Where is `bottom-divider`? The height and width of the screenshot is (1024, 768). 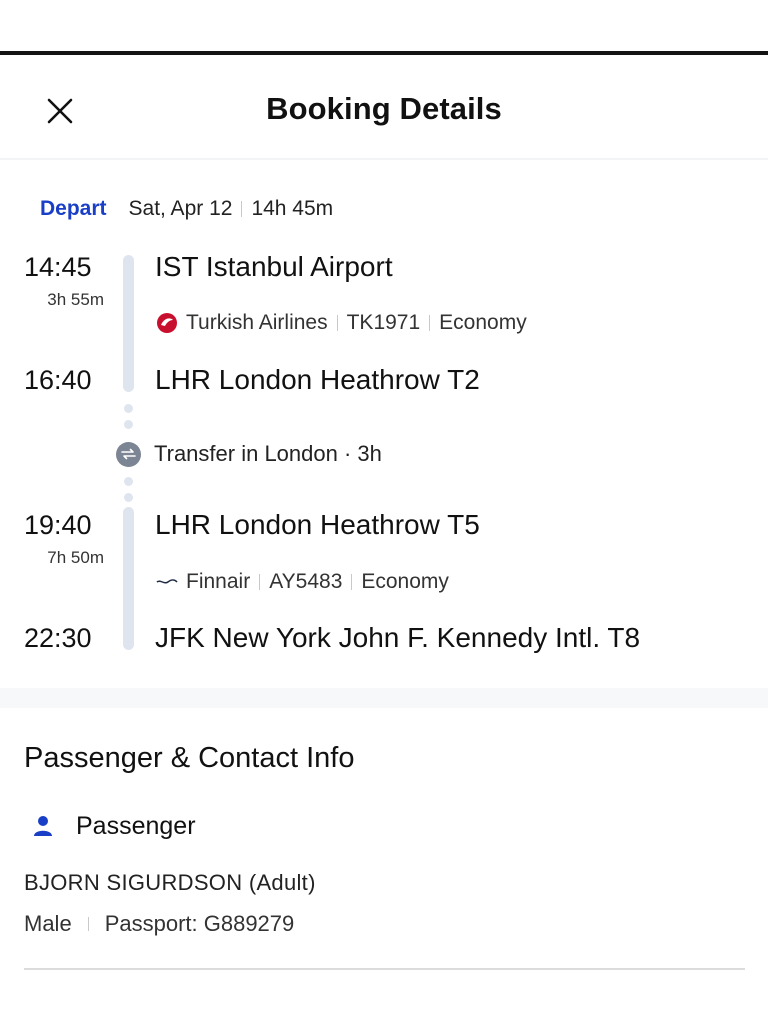
bottom-divider is located at coordinates (384, 969).